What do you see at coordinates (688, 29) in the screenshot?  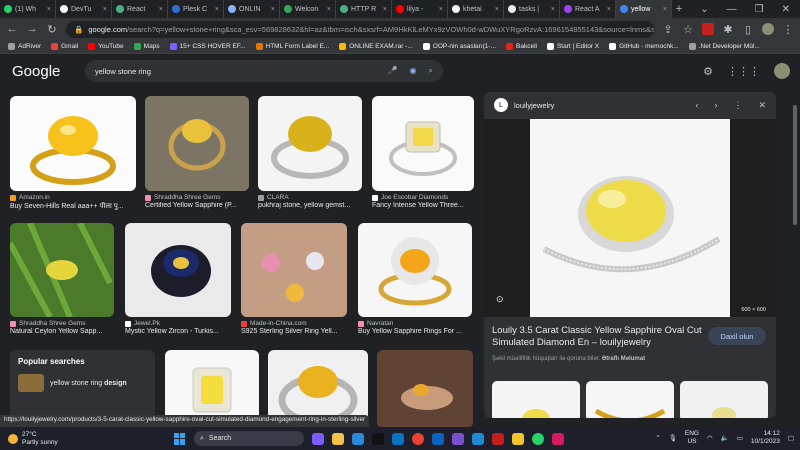 I see `star-icon: ☆` at bounding box center [688, 29].